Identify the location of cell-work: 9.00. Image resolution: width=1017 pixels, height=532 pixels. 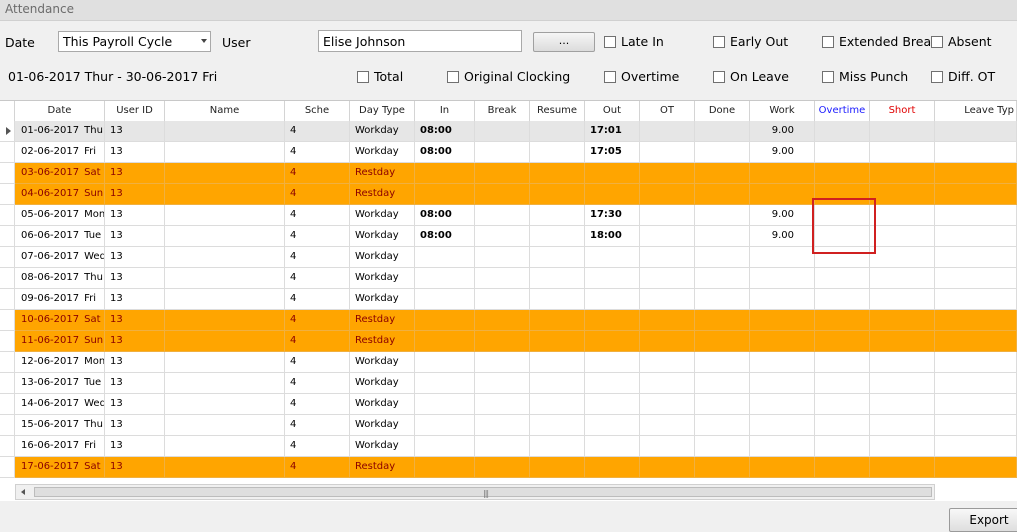
(782, 215).